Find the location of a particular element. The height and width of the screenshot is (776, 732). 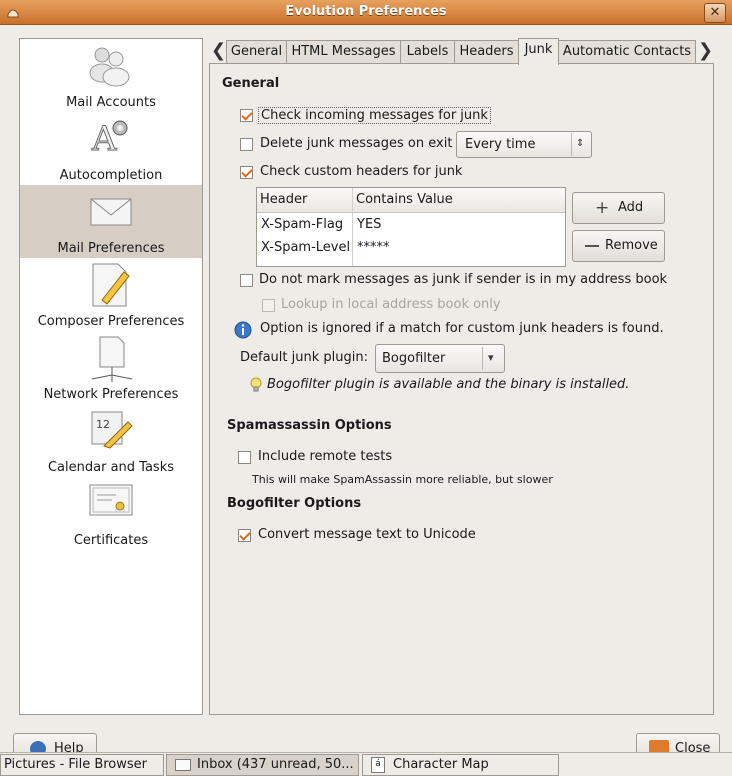

sidebar-item-network-preferences: Network Preferences is located at coordinates (111, 367).